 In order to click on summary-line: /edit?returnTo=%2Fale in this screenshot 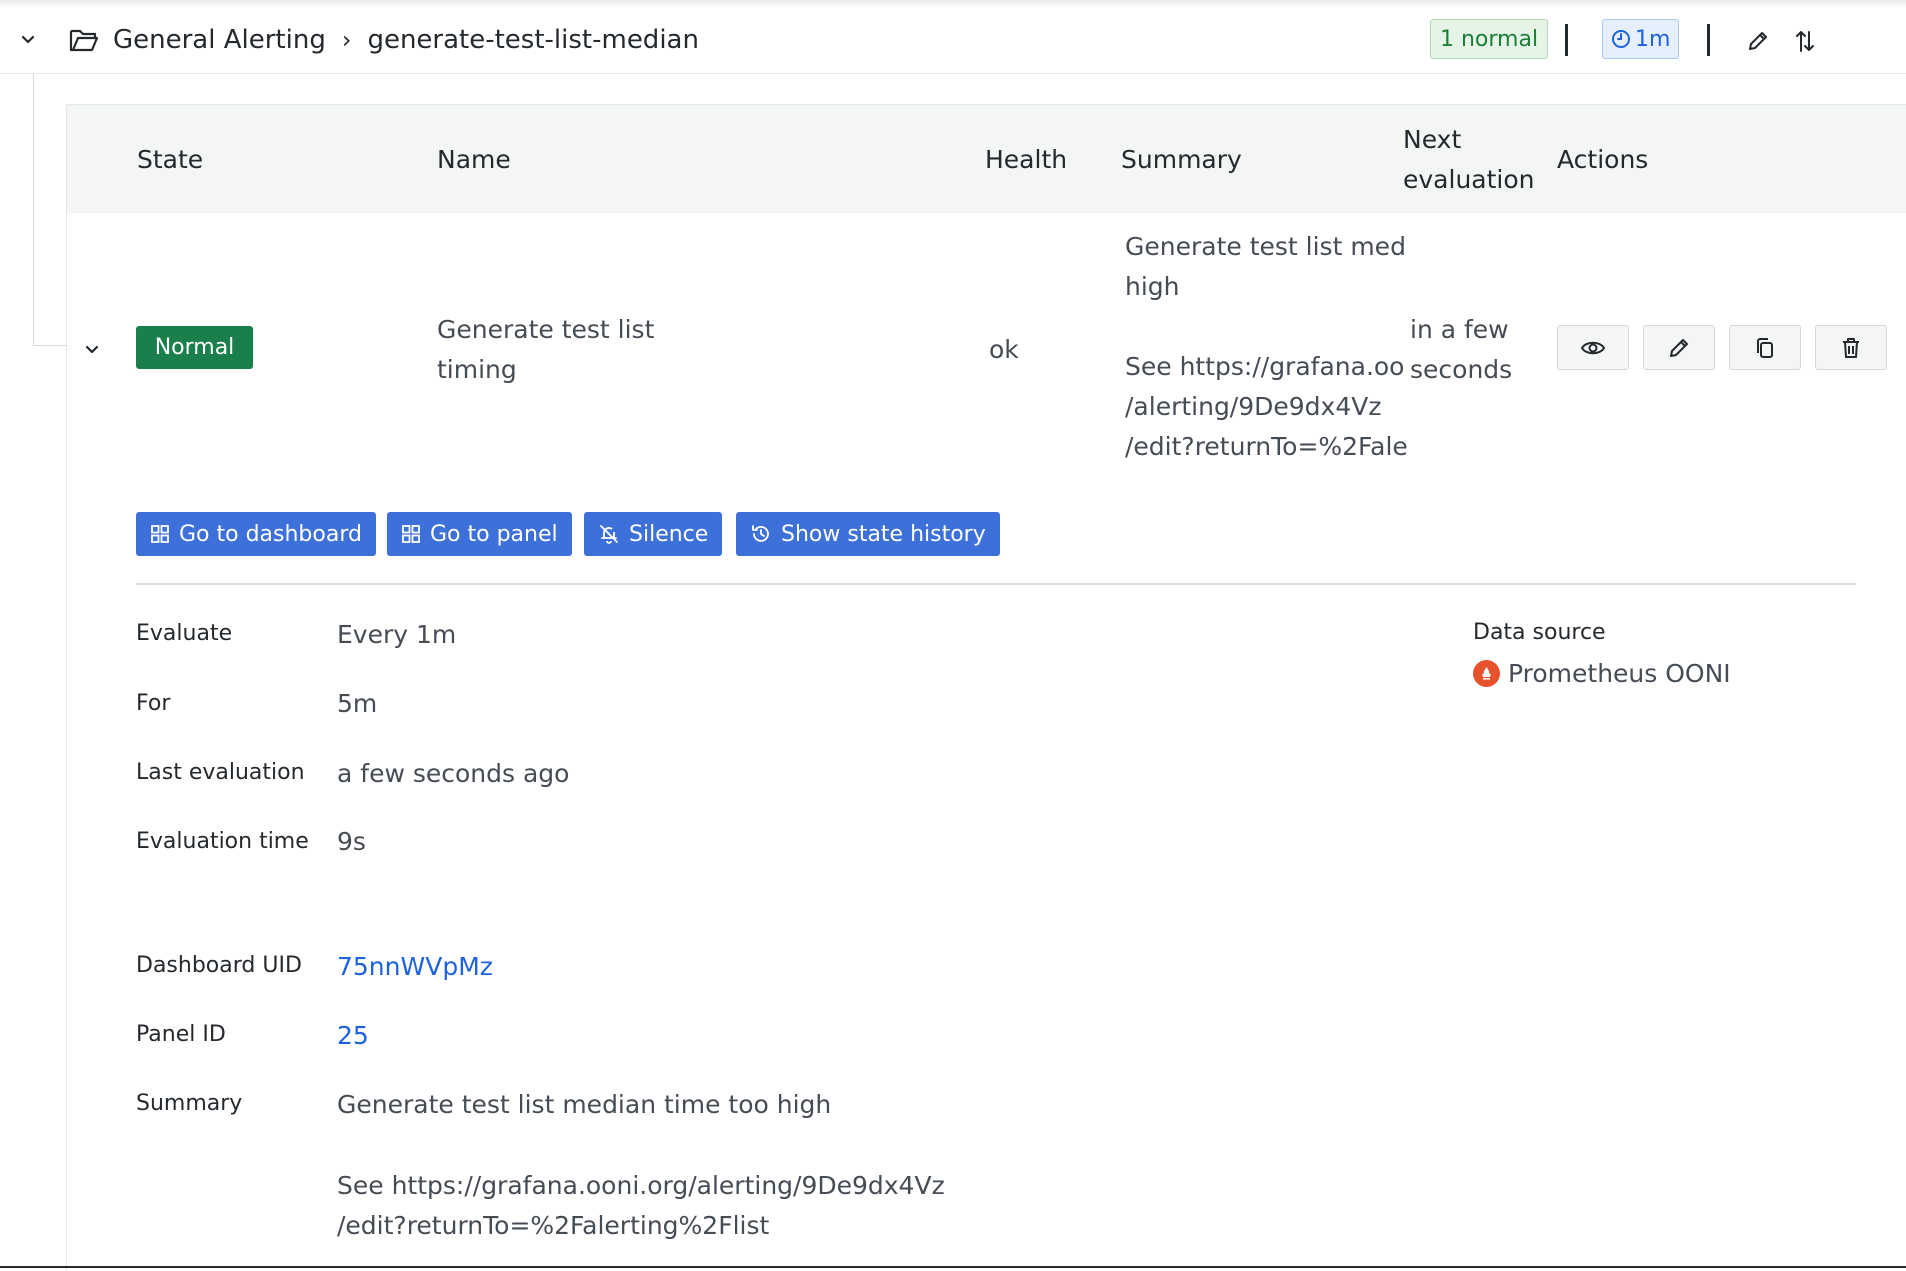, I will do `click(1266, 446)`.